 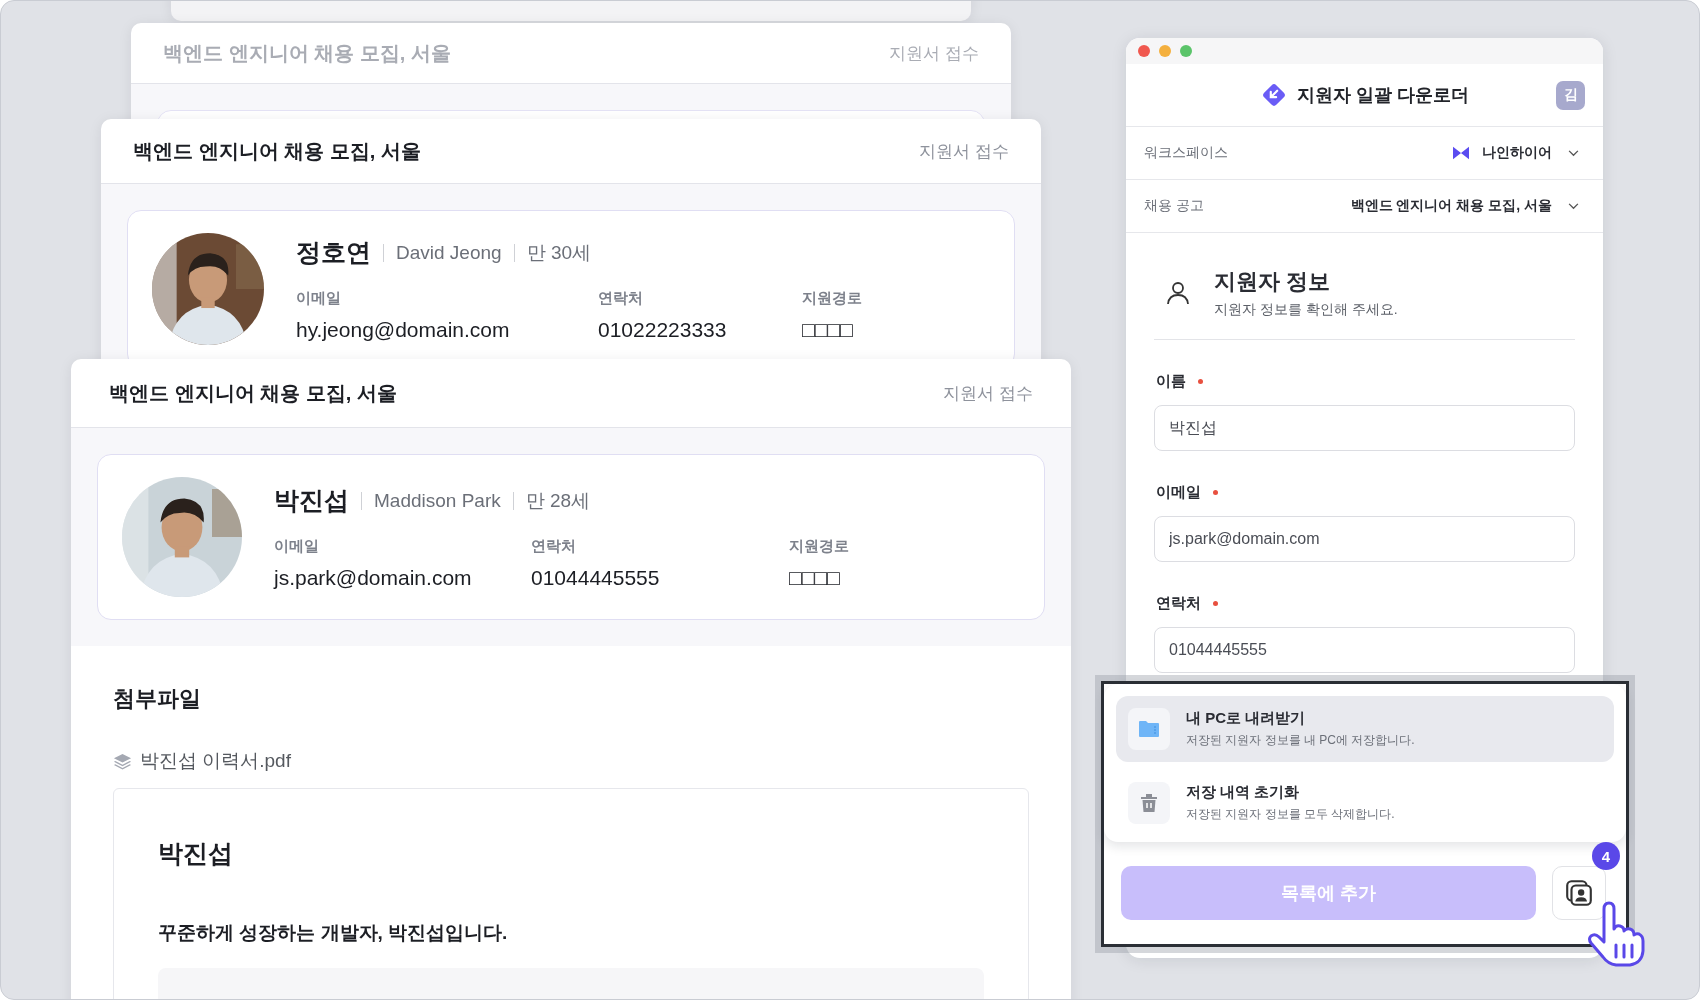 I want to click on age-label: 만 30세, so click(x=559, y=252).